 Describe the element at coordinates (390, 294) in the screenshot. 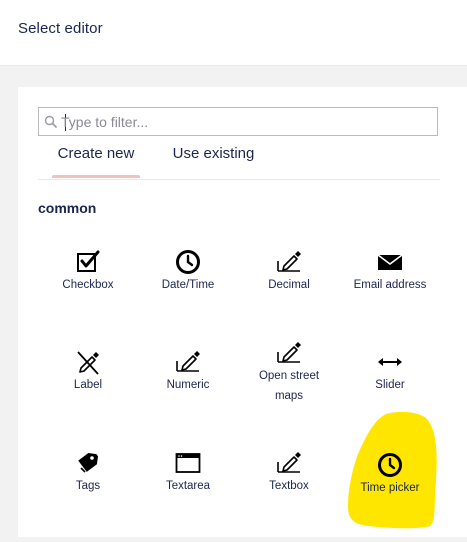

I see `editor-email-address: Email address` at that location.